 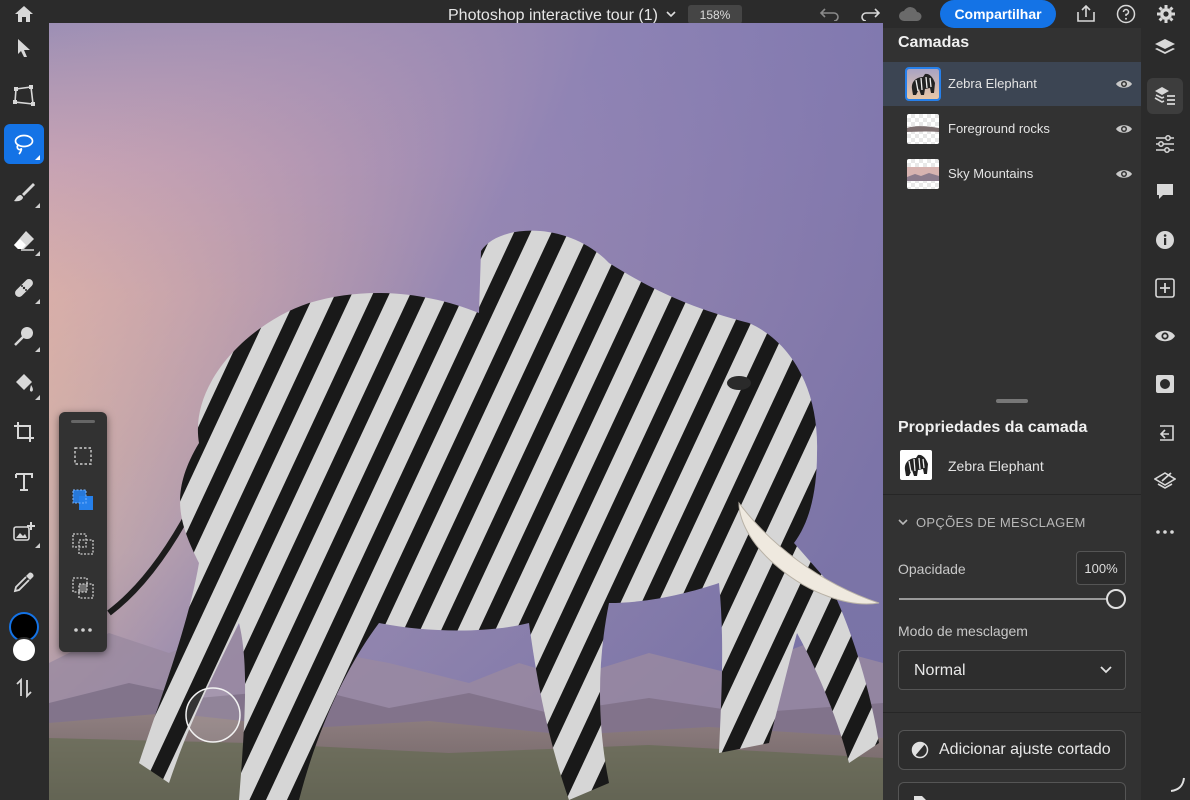 I want to click on eraser-icon, so click(x=24, y=241).